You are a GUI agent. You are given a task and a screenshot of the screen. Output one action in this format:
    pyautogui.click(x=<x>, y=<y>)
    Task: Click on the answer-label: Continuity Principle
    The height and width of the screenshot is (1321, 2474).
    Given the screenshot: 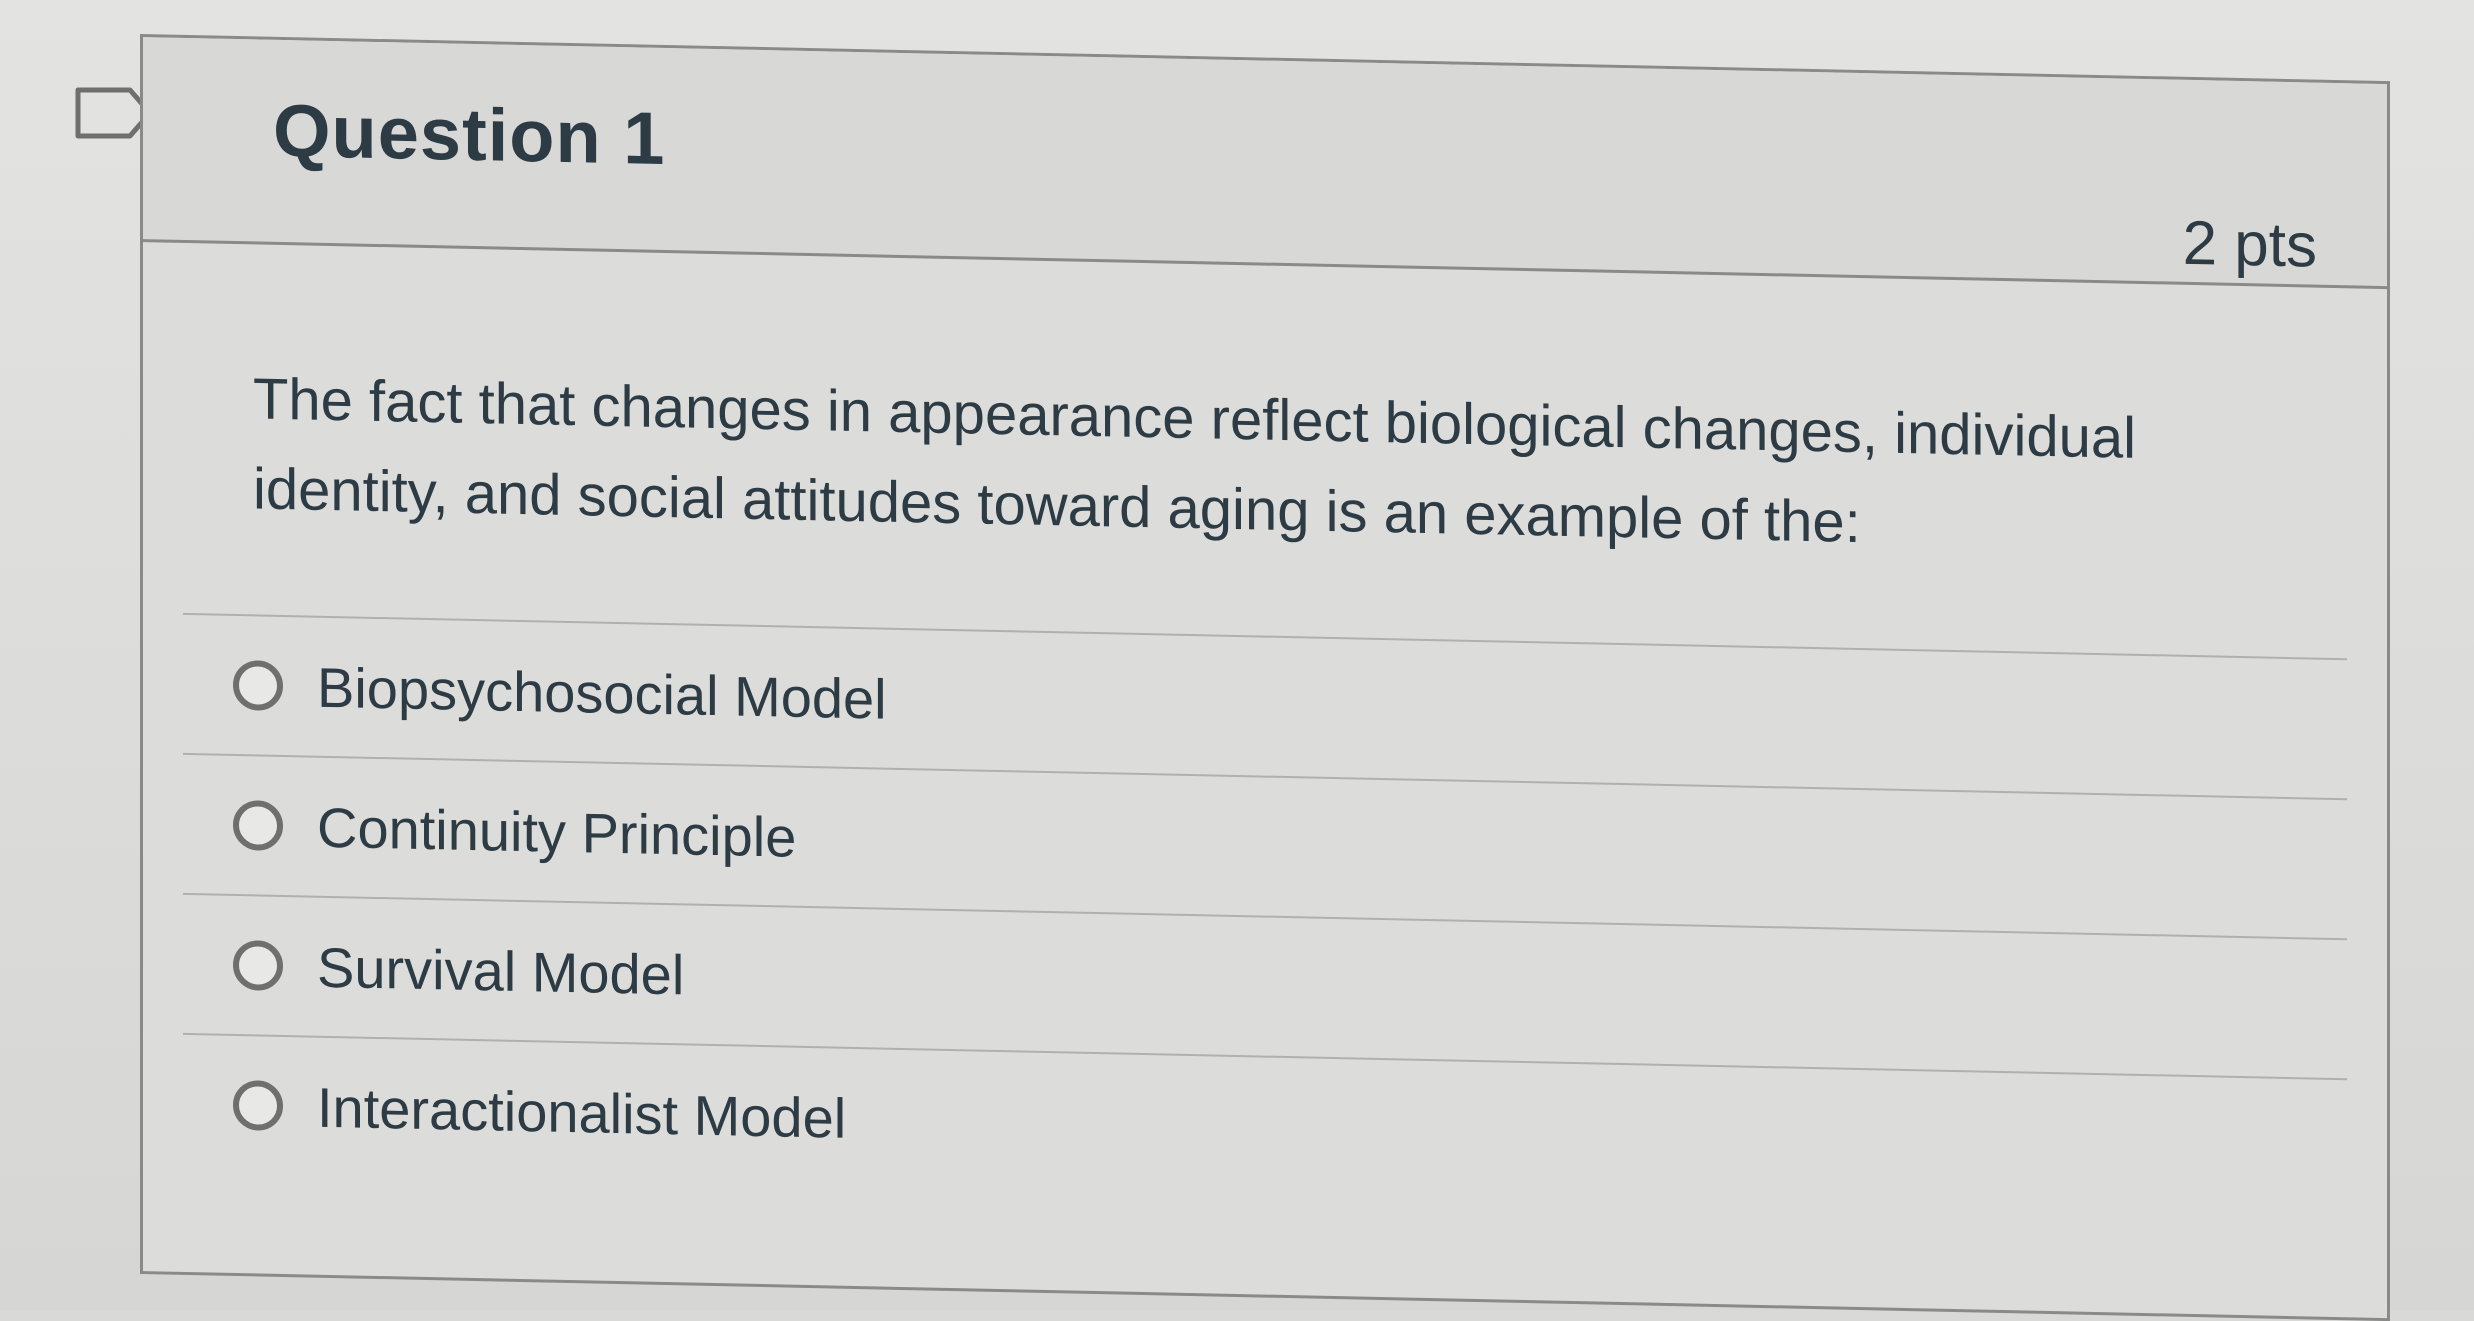 What is the action you would take?
    pyautogui.click(x=557, y=832)
    